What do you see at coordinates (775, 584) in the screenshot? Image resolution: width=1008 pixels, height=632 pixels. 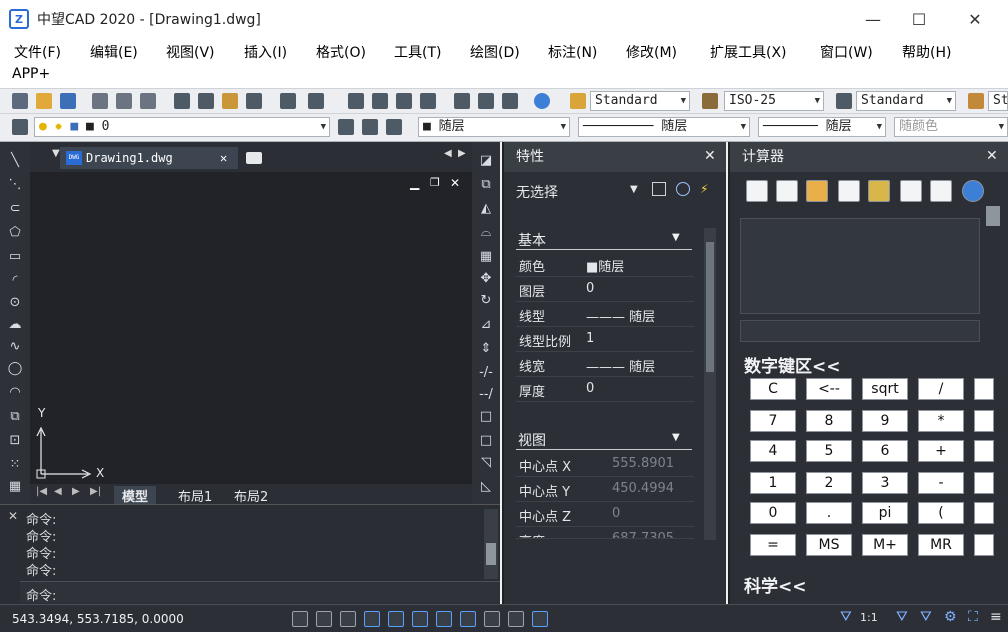 I see `science-section-title: 科学<<` at bounding box center [775, 584].